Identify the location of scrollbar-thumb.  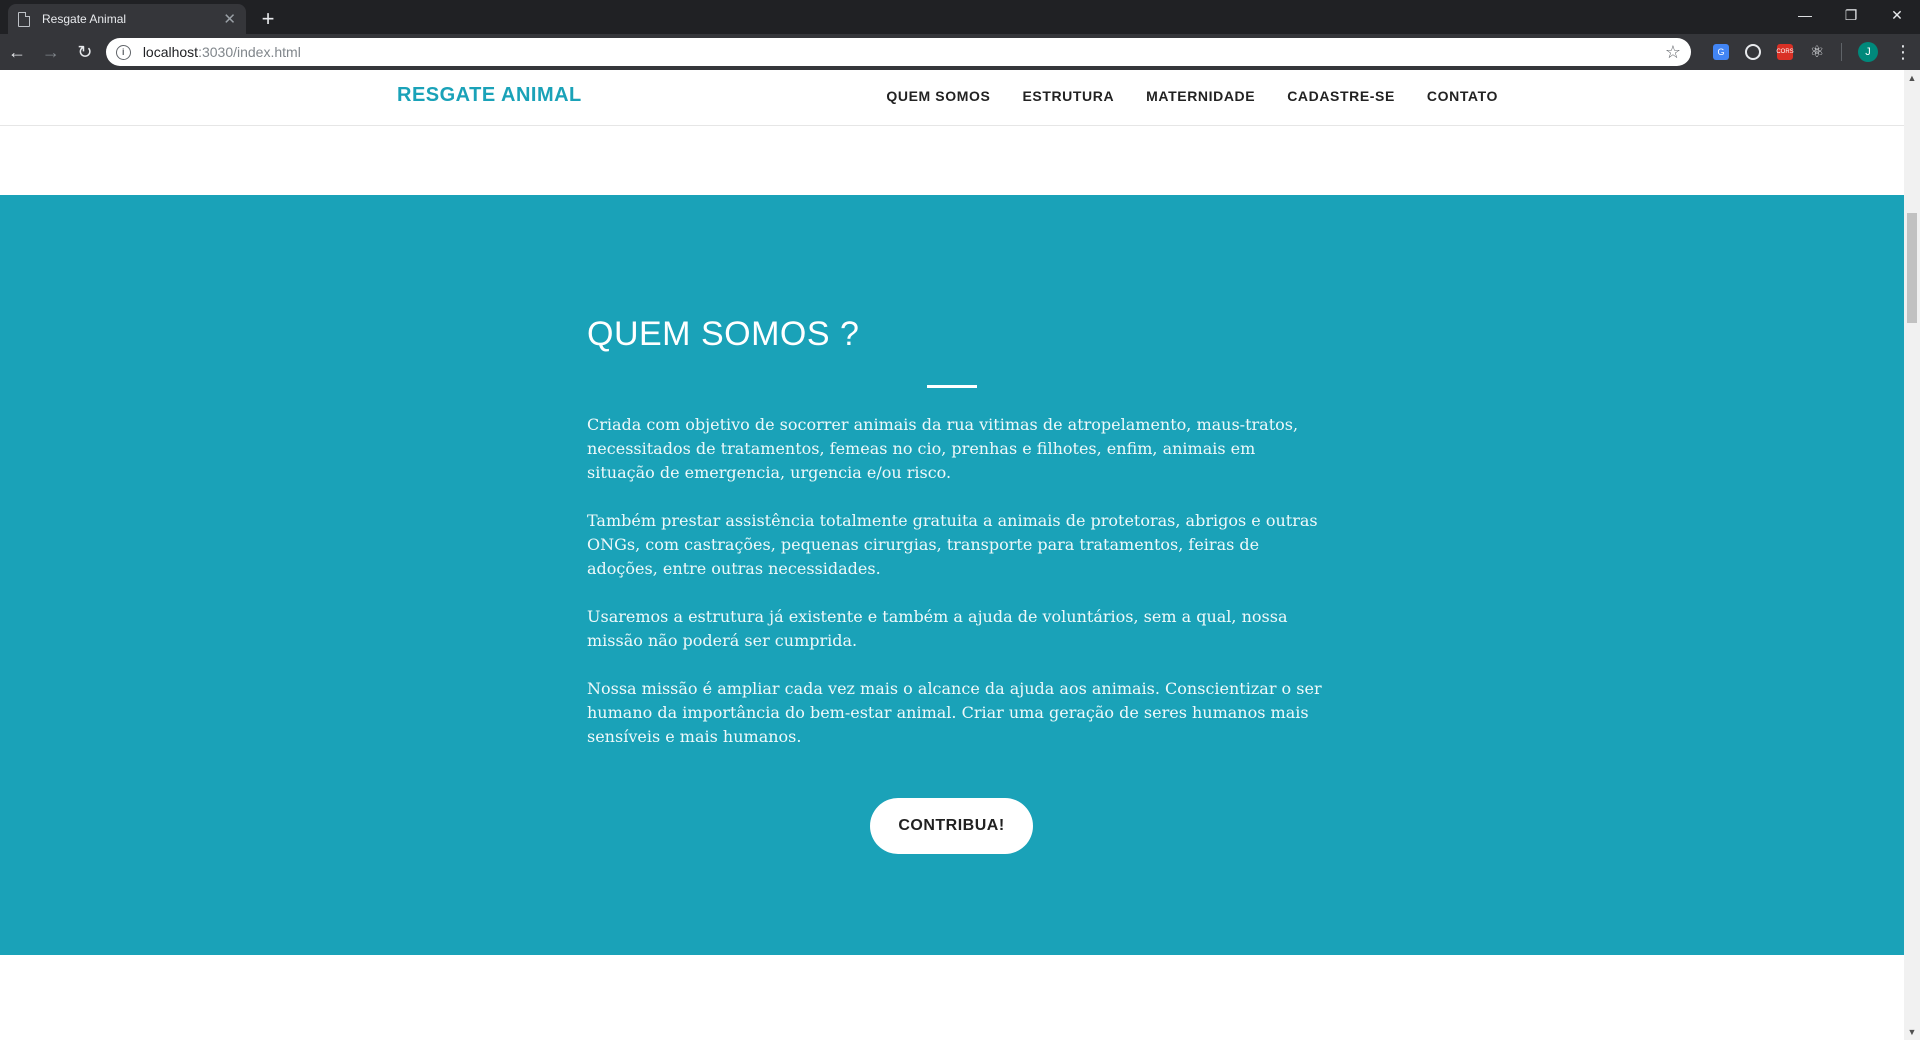
(1912, 268).